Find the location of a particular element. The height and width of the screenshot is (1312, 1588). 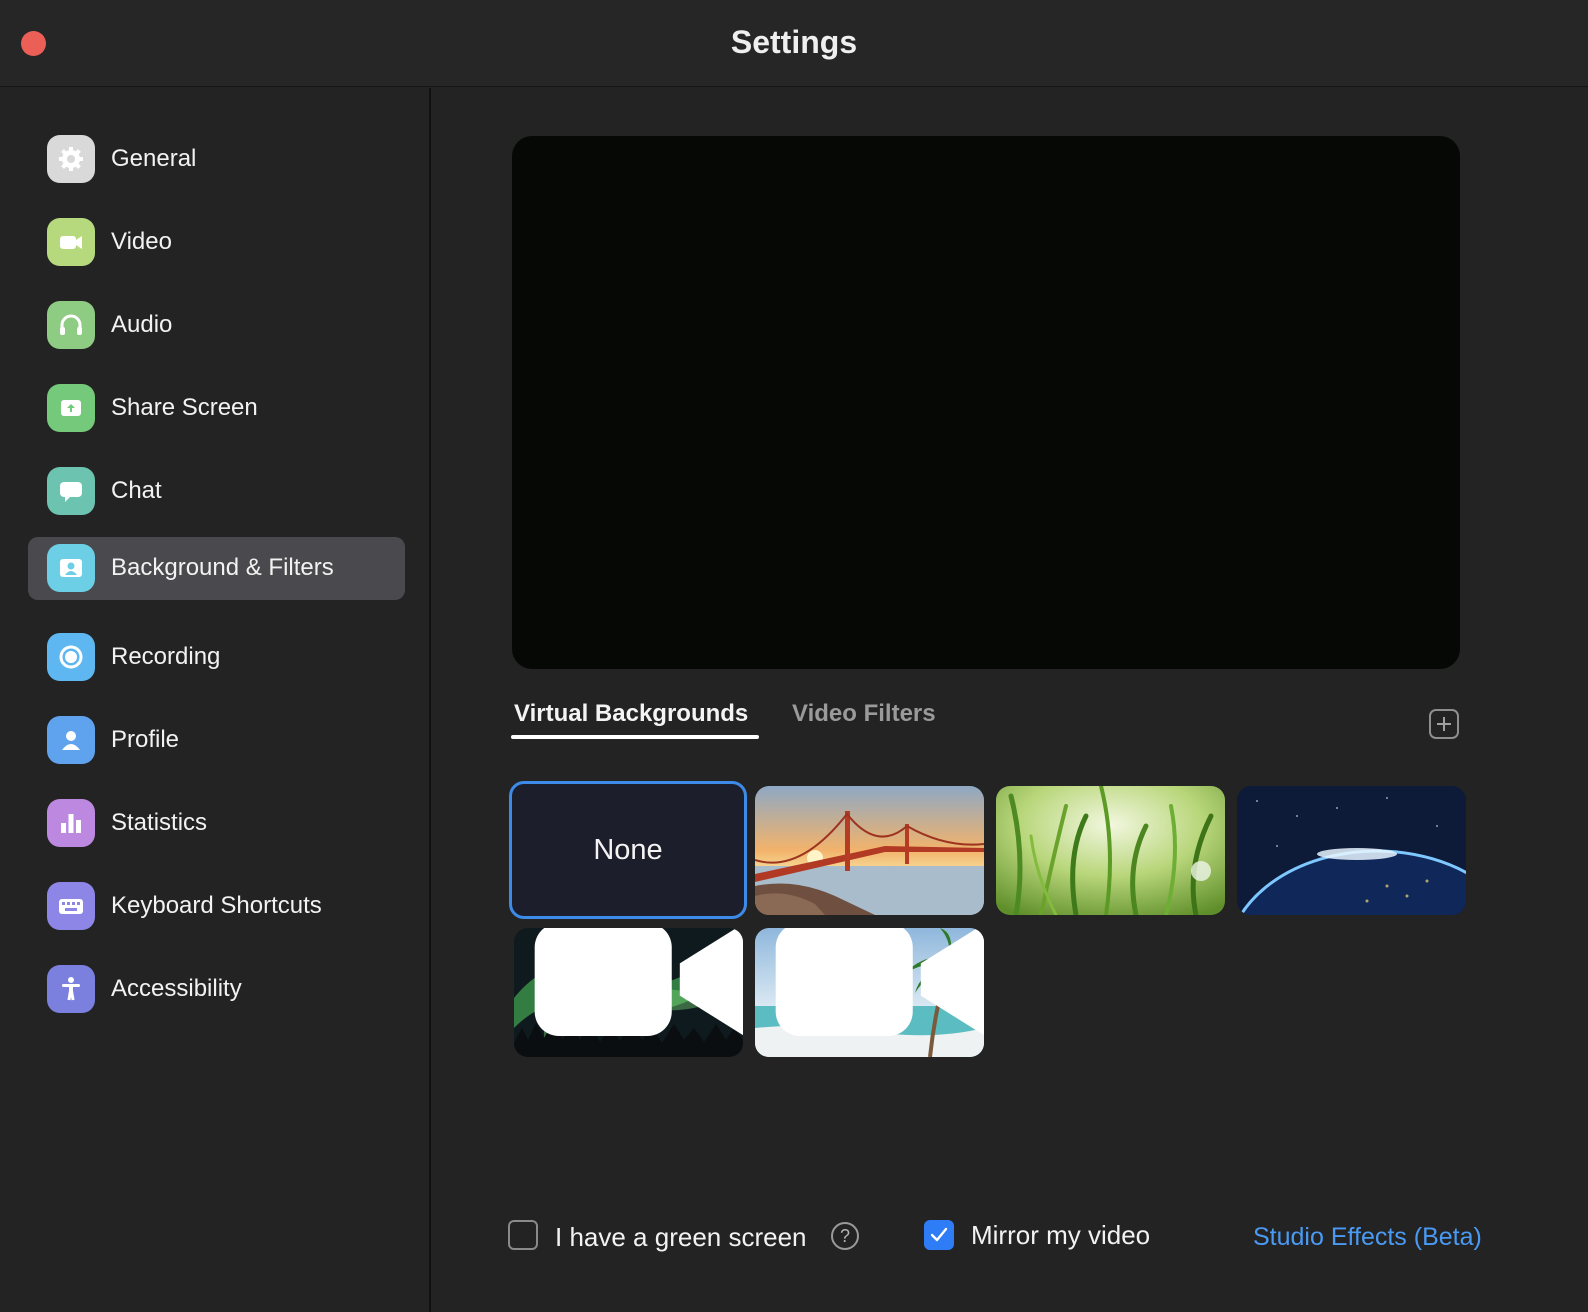

profile-icon is located at coordinates (71, 740).